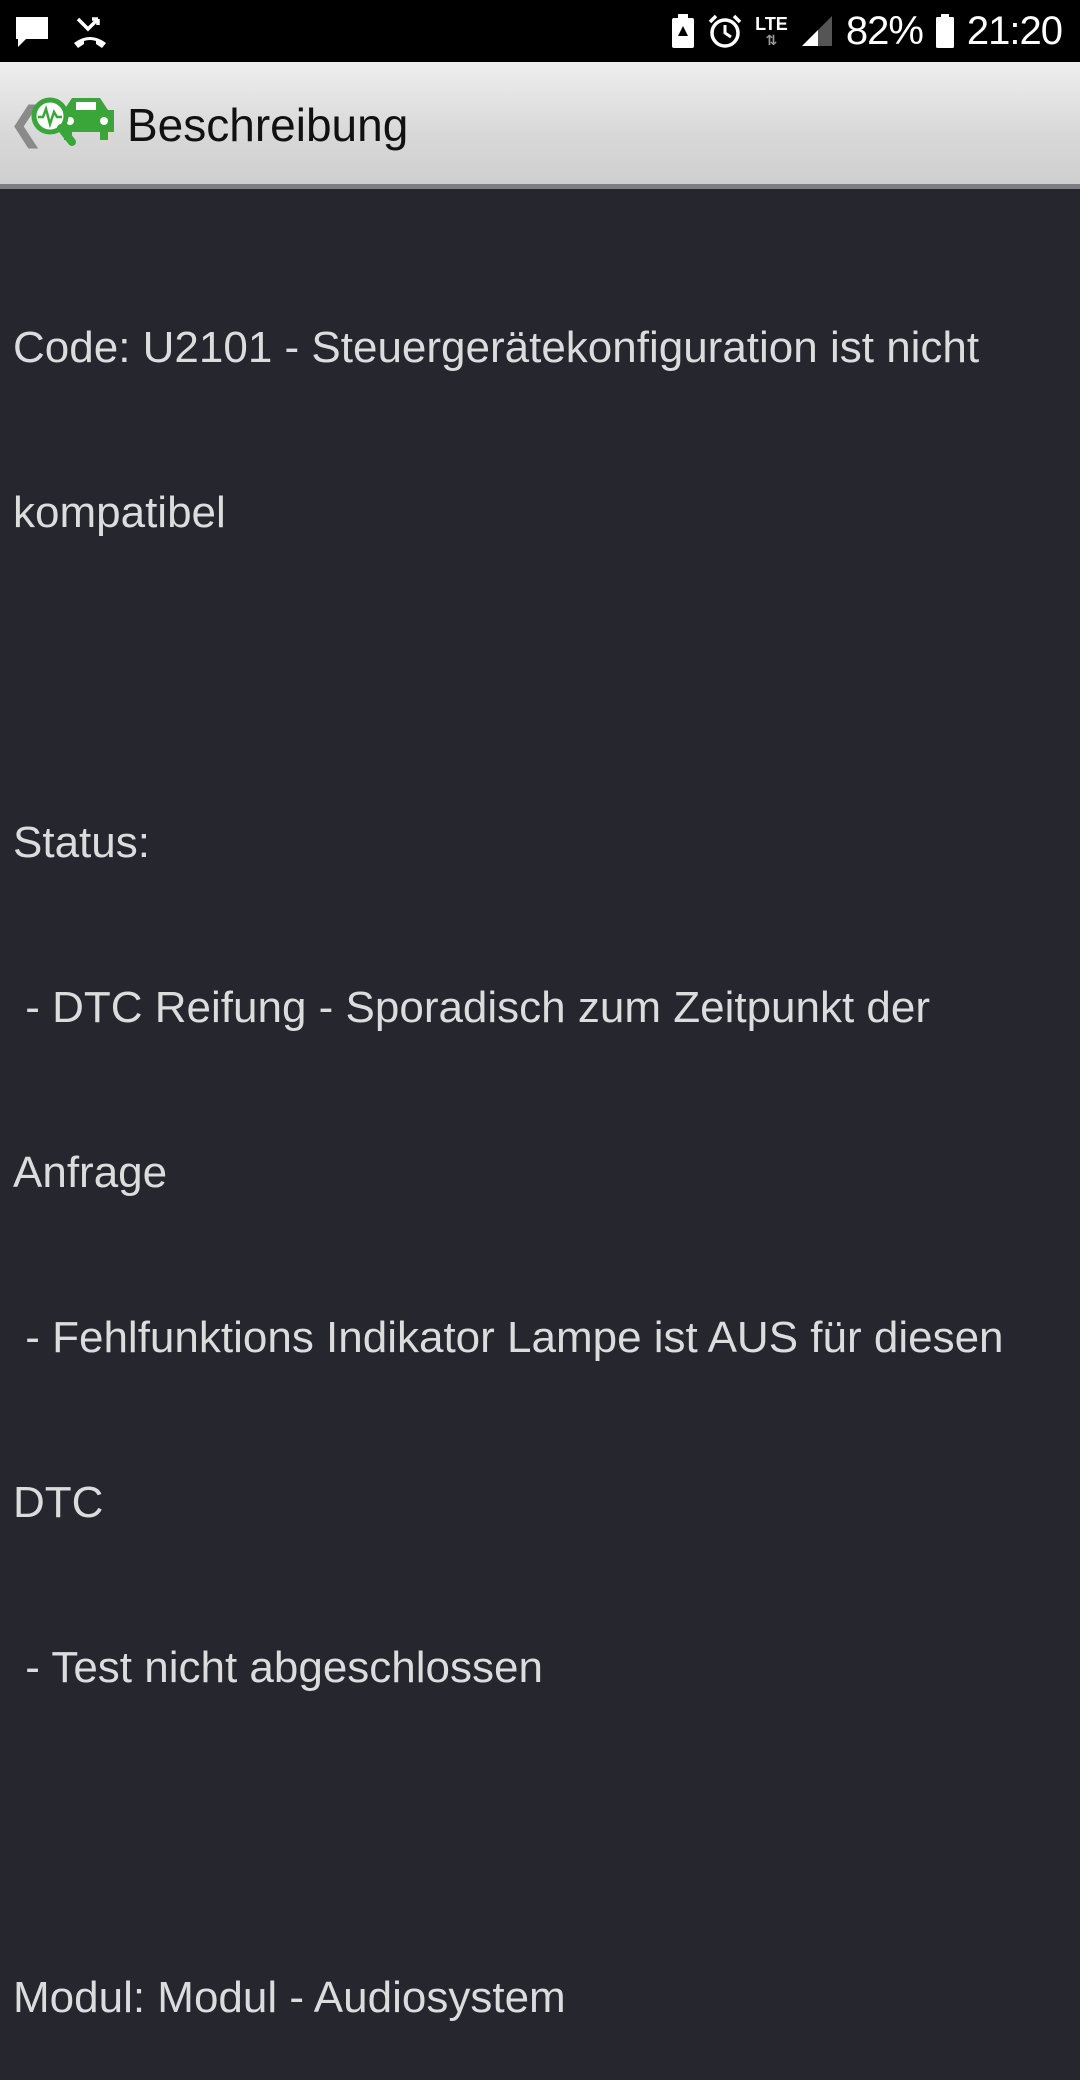 The image size is (1080, 2080). What do you see at coordinates (32, 32) in the screenshot?
I see `chat-icon` at bounding box center [32, 32].